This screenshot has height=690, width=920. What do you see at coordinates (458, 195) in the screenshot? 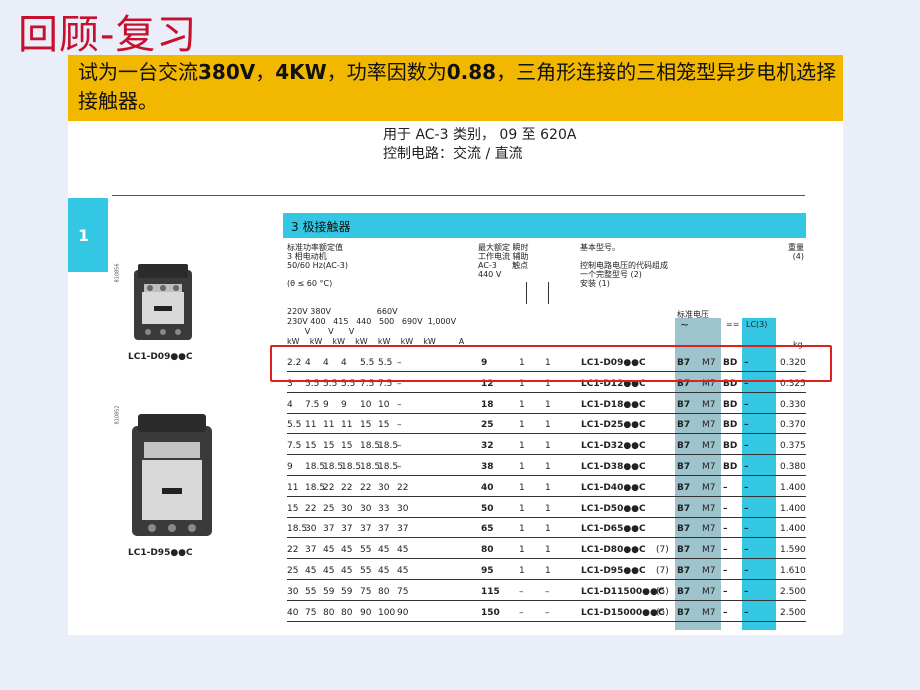
I see `divider` at bounding box center [458, 195].